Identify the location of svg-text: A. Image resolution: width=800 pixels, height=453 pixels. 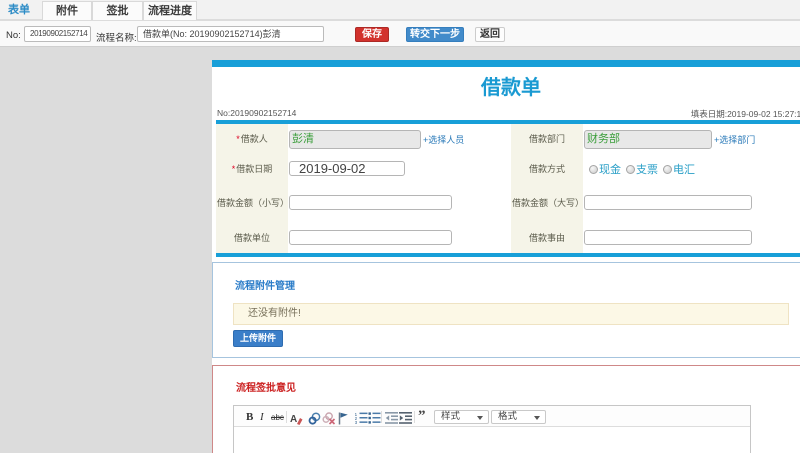
(293, 419).